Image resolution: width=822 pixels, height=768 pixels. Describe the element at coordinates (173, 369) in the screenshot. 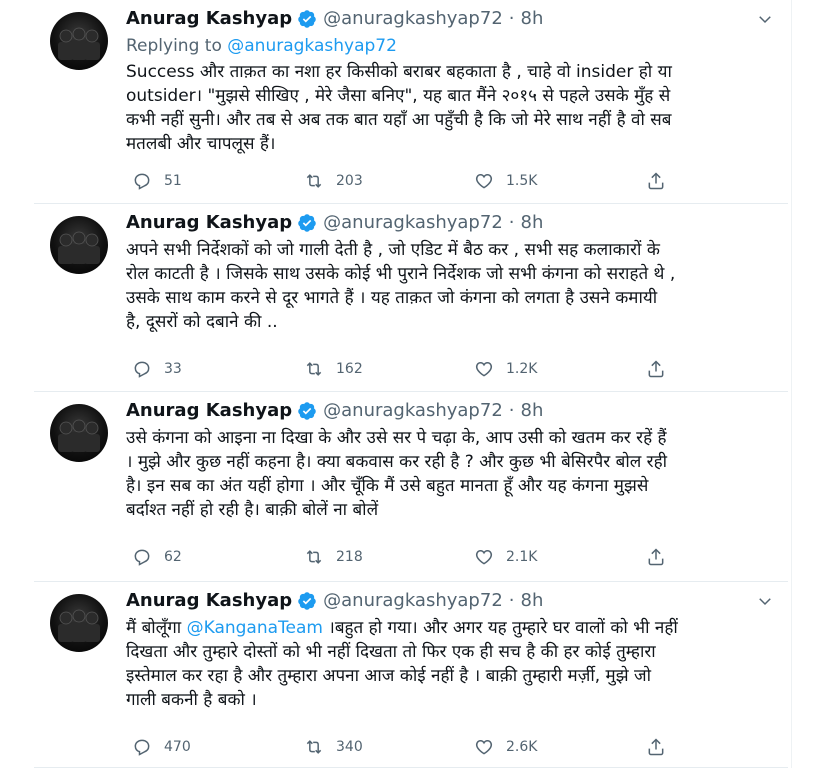

I see `reply-count: 33` at that location.